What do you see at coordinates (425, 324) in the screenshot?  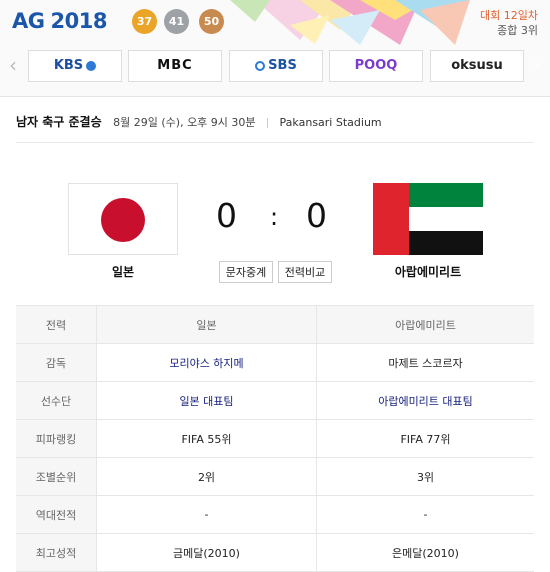 I see `table-header-away: 아랍에미리트` at bounding box center [425, 324].